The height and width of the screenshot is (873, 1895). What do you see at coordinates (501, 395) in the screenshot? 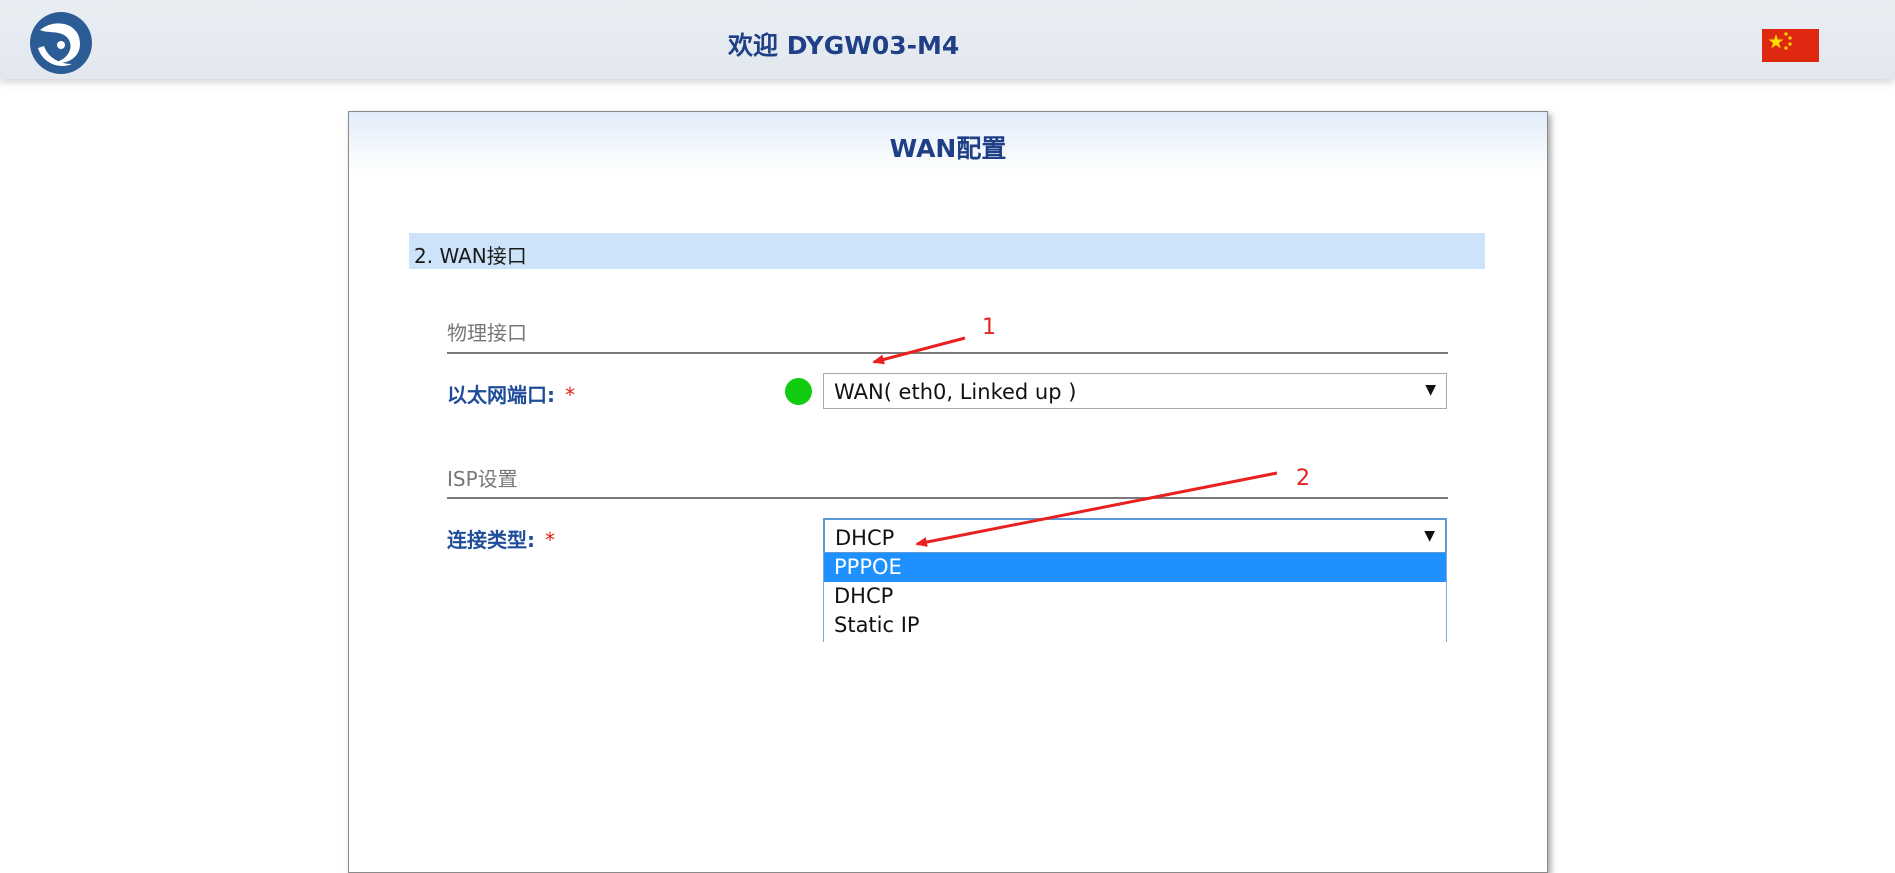
I see `ethernet-port-label-text: 以太网端口:` at bounding box center [501, 395].